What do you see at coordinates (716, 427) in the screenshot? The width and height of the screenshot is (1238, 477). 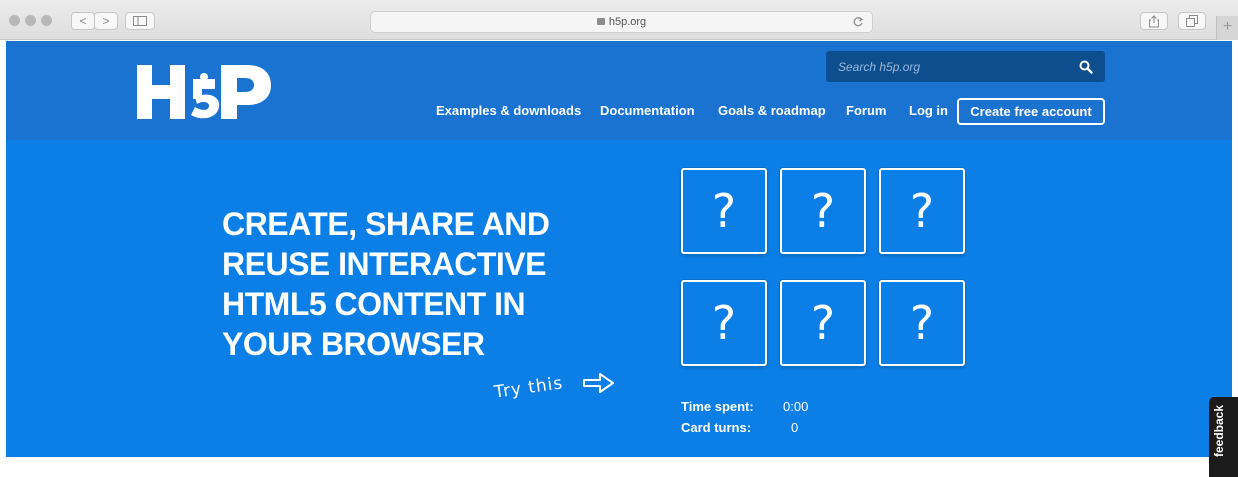 I see `card-turns-label: Card turns:` at bounding box center [716, 427].